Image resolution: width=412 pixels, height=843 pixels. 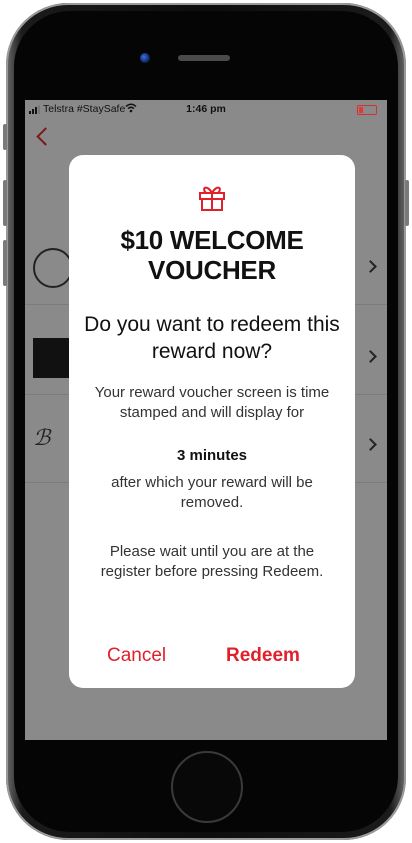 What do you see at coordinates (367, 110) in the screenshot?
I see `battery-icon` at bounding box center [367, 110].